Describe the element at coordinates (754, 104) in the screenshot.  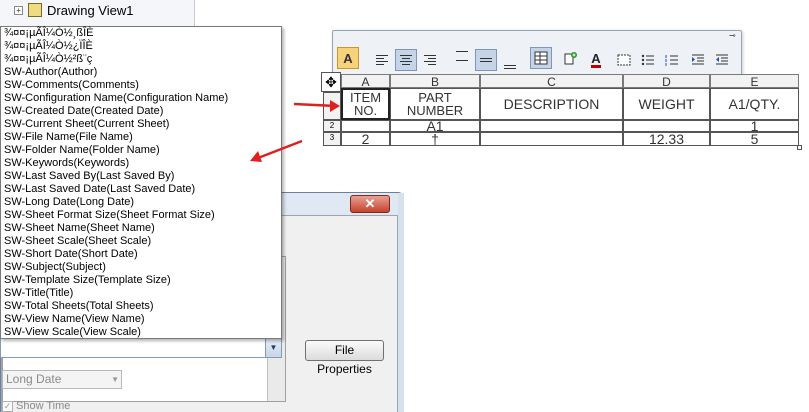
I see `header-cell-qty: A1/QTY.` at that location.